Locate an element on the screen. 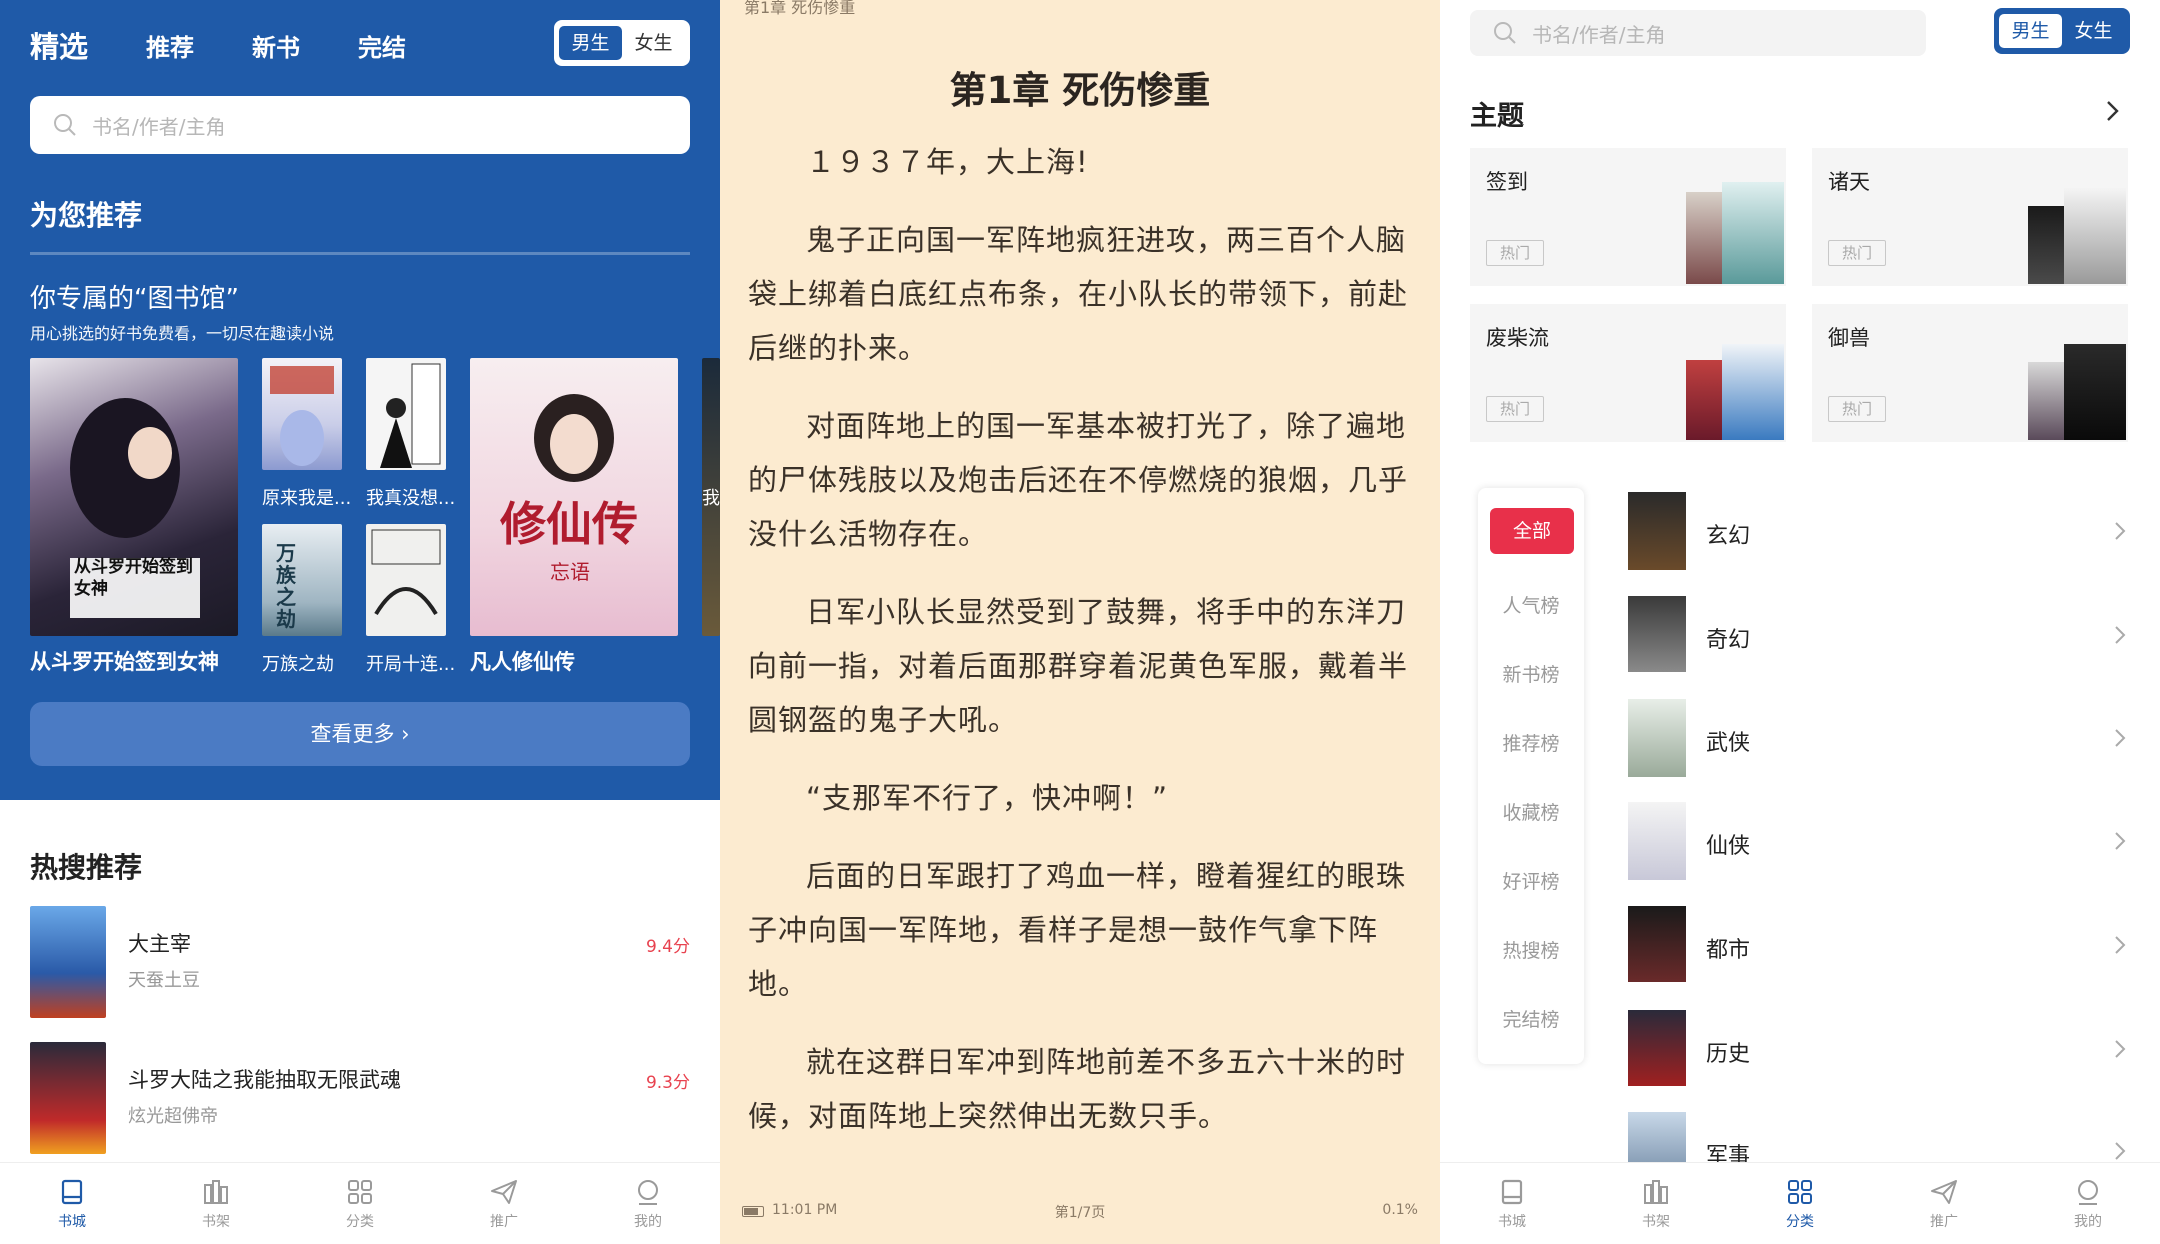  rank-recommend: 推荐榜 is located at coordinates (1531, 742).